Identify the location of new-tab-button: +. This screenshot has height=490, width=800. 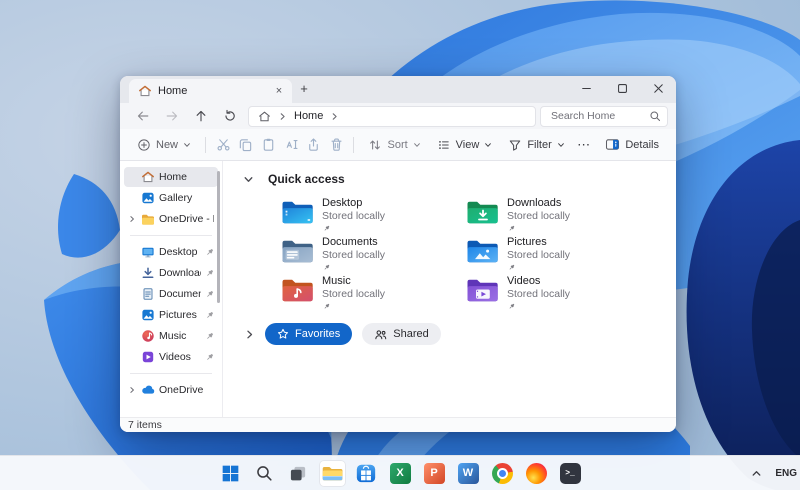
(304, 90).